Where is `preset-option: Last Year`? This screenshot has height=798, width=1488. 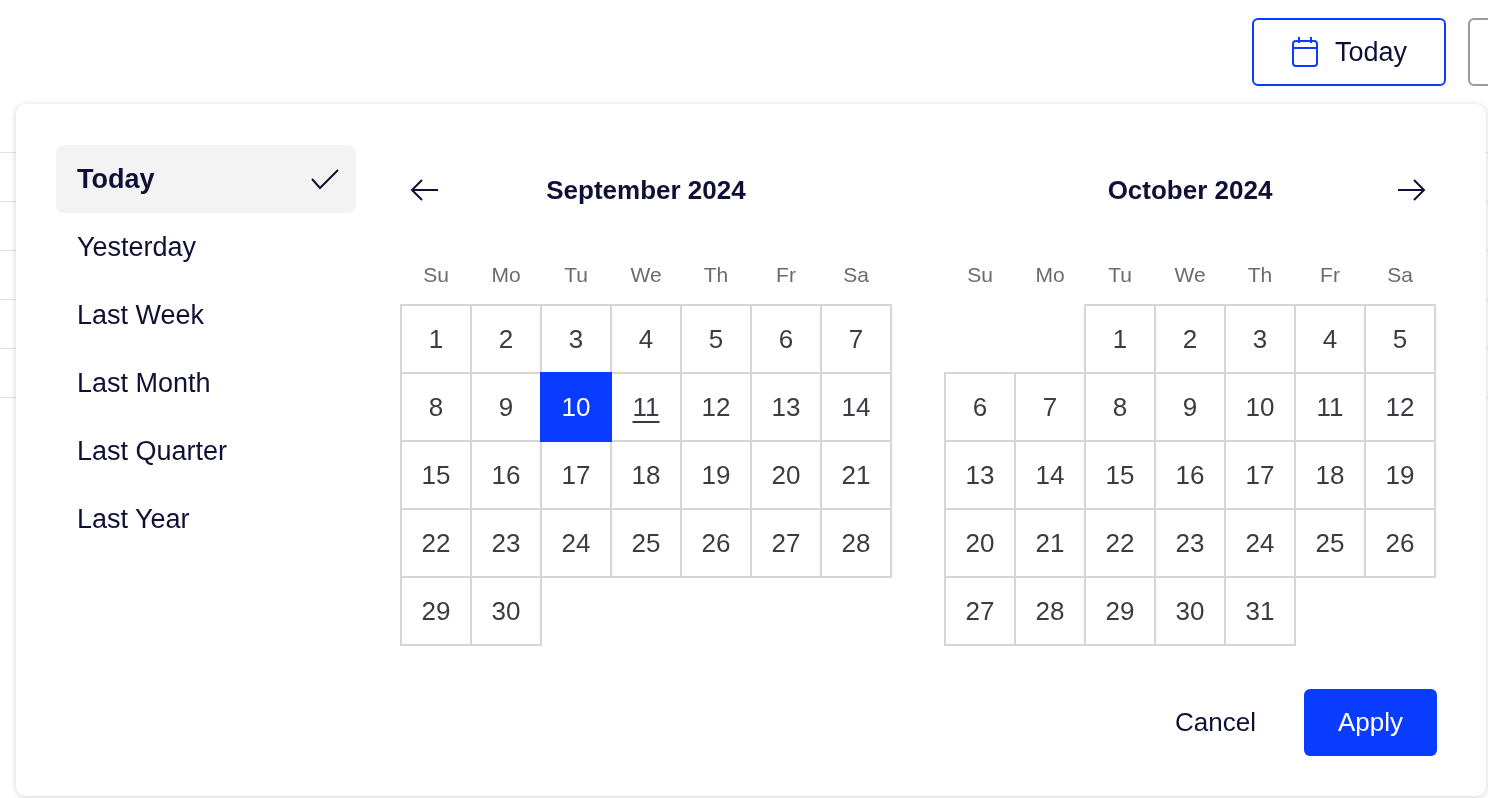
preset-option: Last Year is located at coordinates (206, 519).